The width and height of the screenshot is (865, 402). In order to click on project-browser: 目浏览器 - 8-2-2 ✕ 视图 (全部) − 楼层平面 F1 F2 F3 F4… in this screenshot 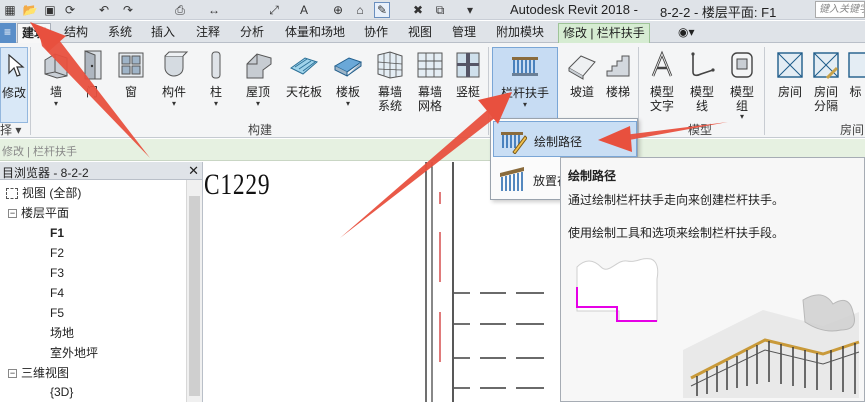, I will do `click(101, 282)`.